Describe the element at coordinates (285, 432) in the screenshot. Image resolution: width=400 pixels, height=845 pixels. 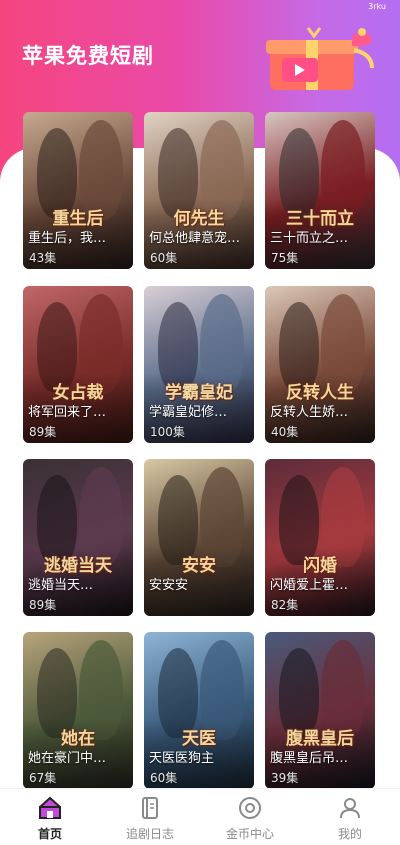
I see `episode-count: 40集` at that location.